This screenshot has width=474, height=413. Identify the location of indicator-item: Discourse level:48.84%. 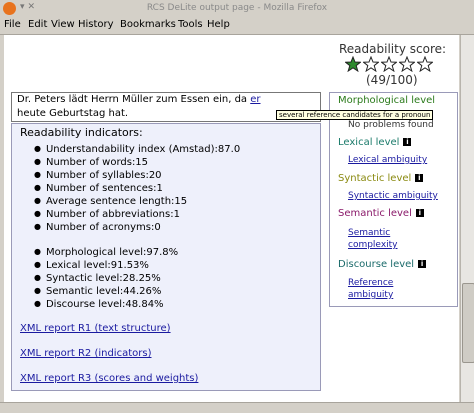
(106, 304).